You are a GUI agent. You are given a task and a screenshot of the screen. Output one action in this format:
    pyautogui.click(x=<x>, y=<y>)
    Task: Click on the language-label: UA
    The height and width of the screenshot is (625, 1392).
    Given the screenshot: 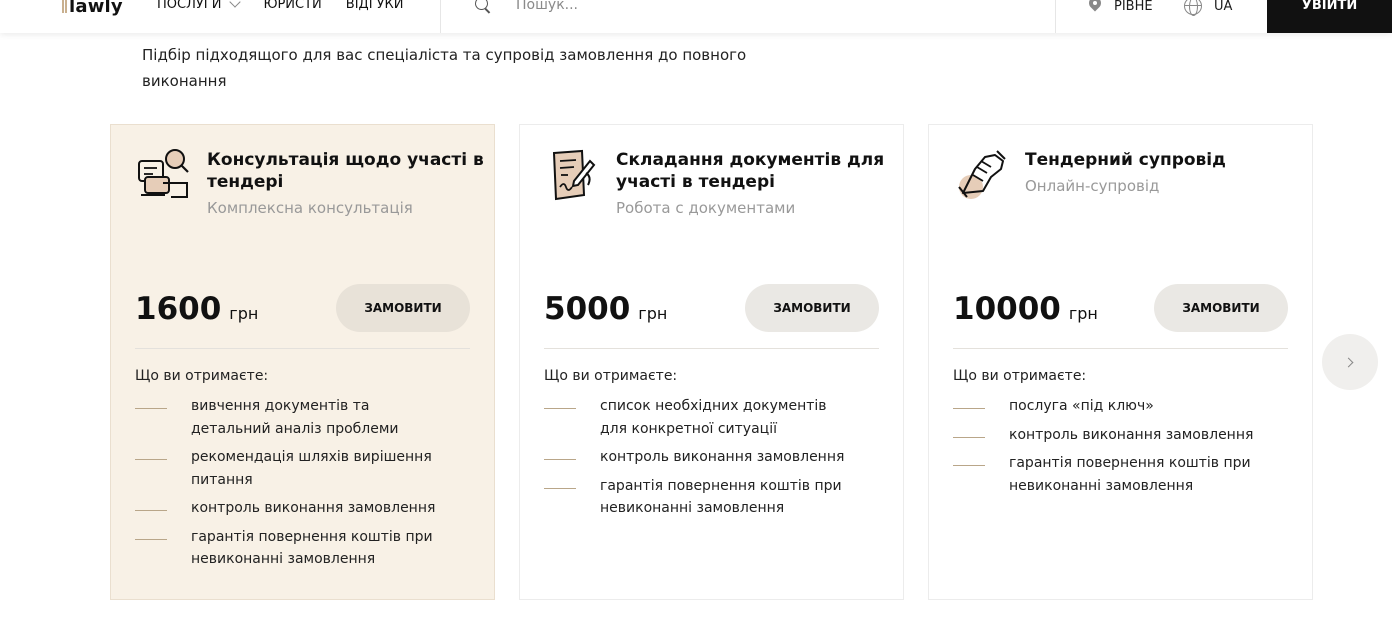 What is the action you would take?
    pyautogui.click(x=1223, y=7)
    